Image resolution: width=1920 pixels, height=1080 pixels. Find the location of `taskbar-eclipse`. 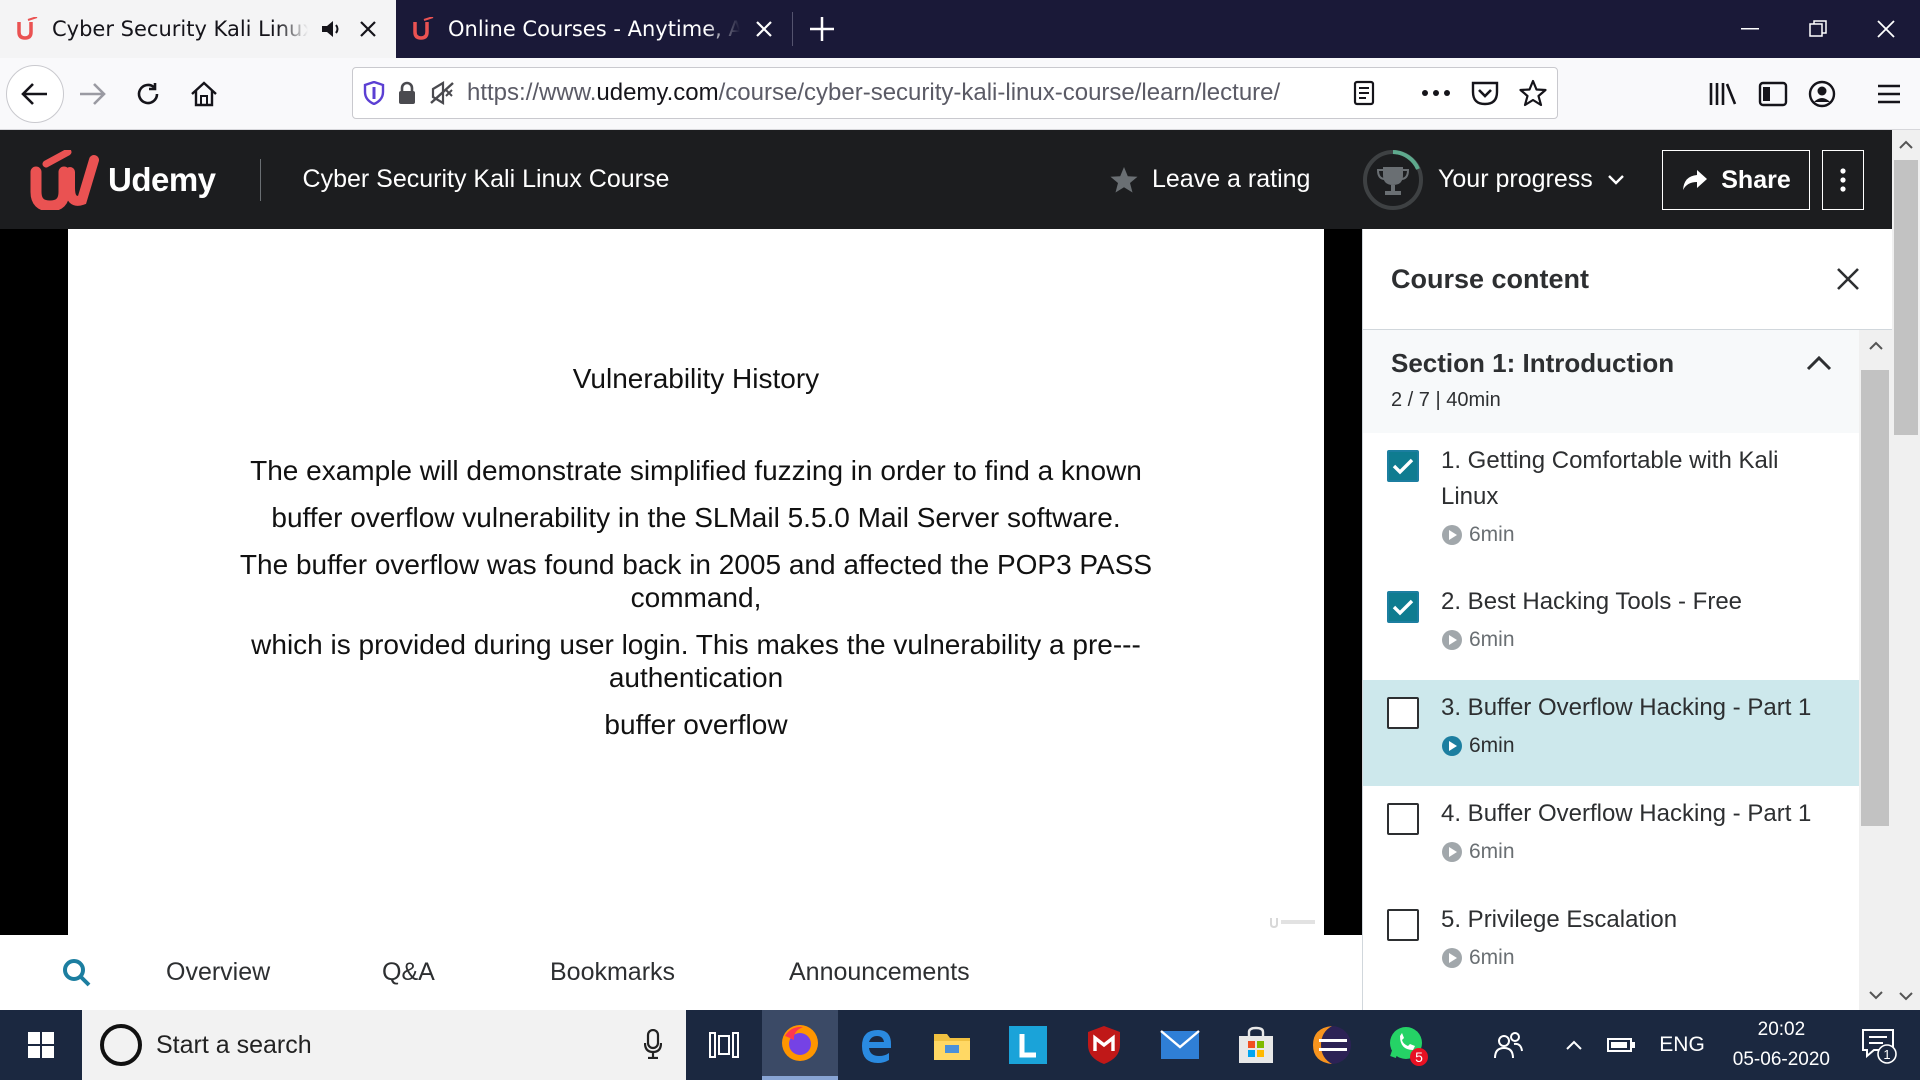

taskbar-eclipse is located at coordinates (1332, 1045).